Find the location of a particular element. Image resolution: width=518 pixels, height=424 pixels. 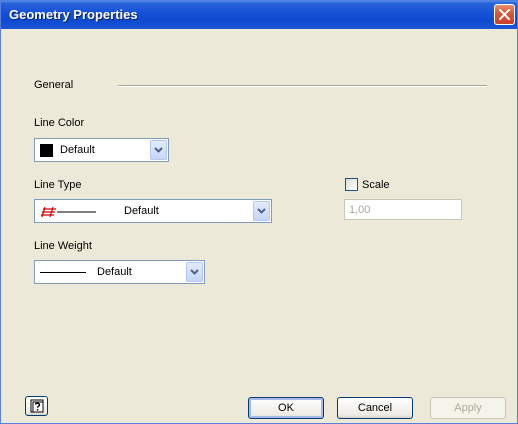

line-color-value: Default is located at coordinates (77, 150).